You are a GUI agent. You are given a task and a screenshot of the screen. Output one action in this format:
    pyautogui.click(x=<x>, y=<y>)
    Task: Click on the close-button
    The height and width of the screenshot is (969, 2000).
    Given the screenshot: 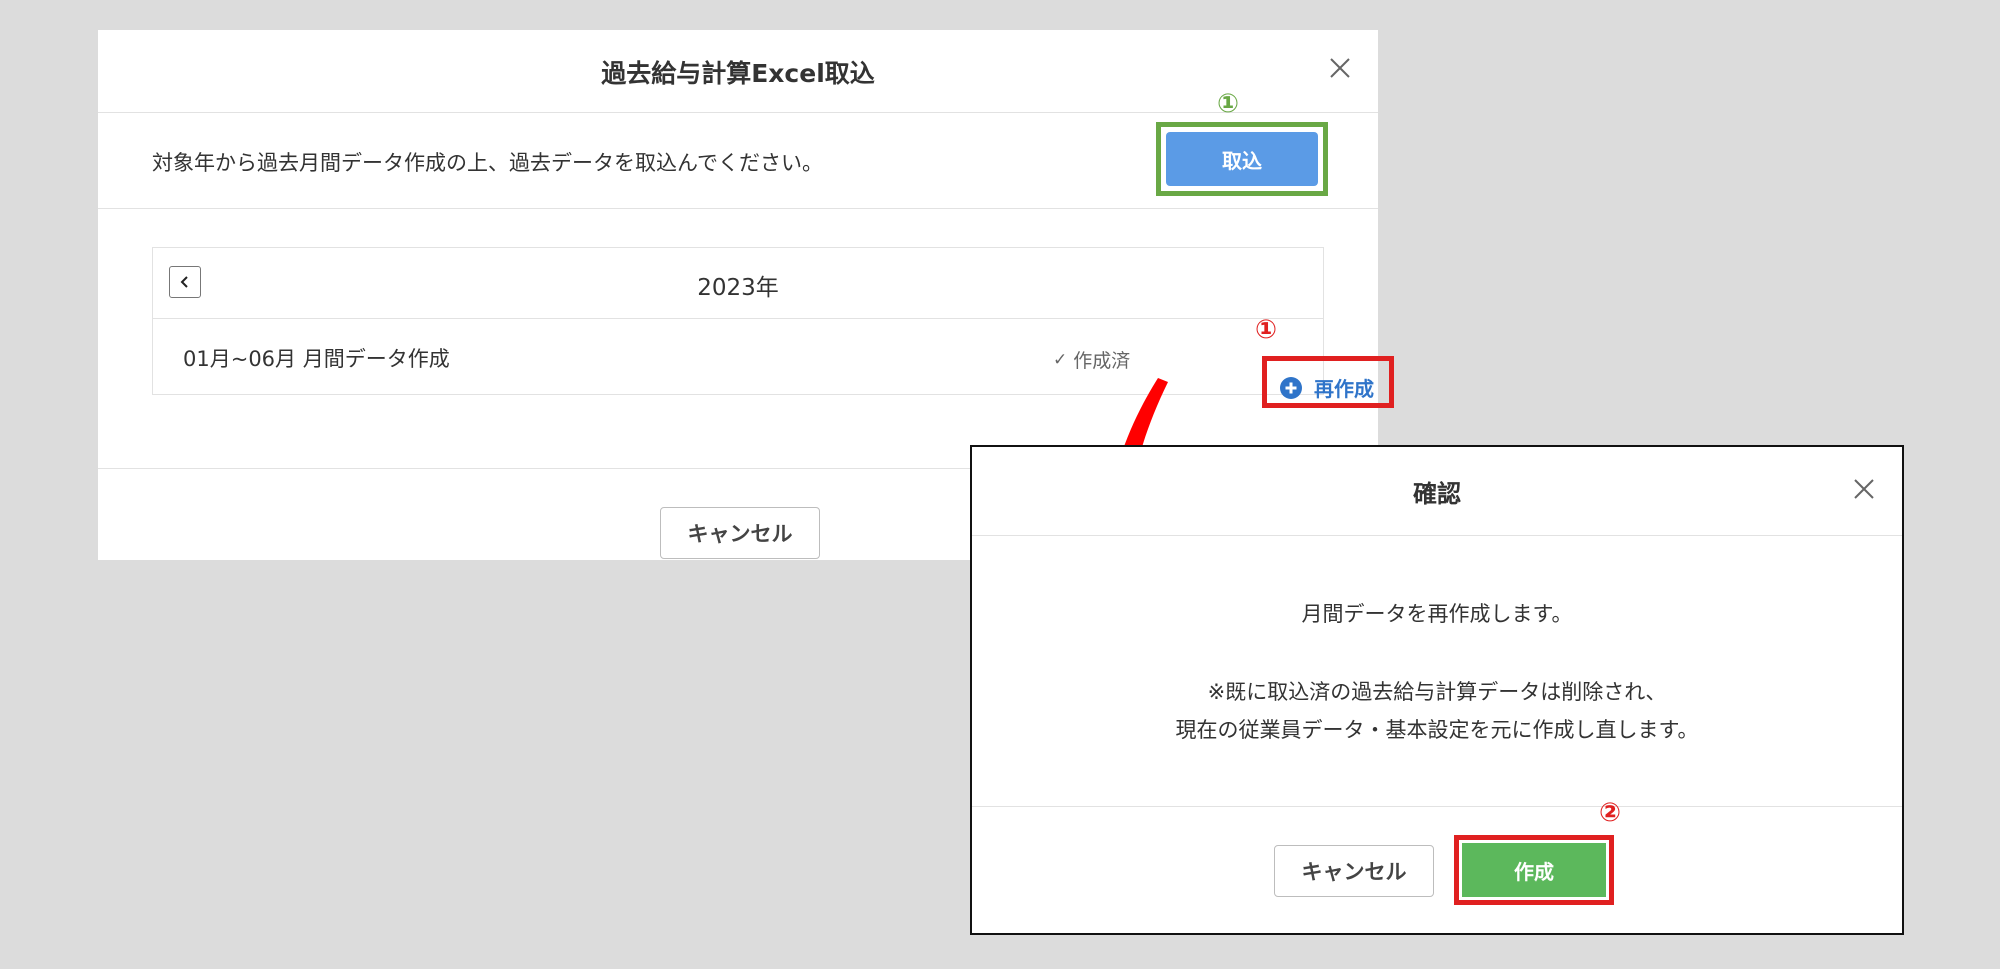 What is the action you would take?
    pyautogui.click(x=1340, y=68)
    